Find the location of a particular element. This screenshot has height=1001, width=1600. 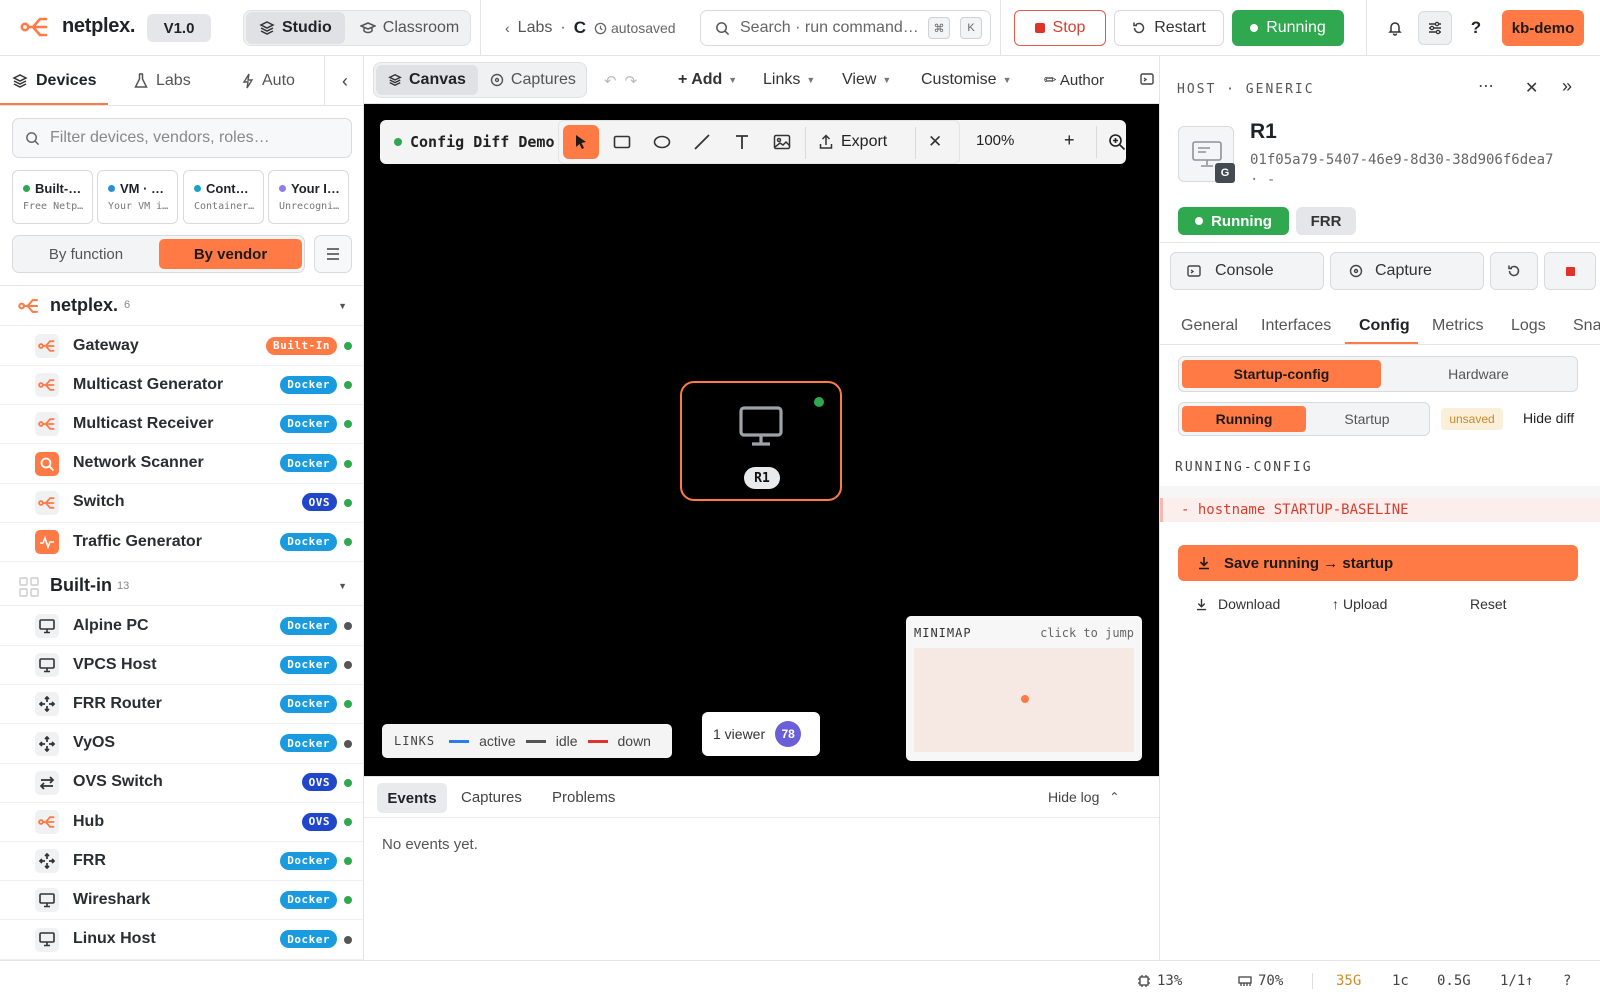

log-tab-problems: Problems is located at coordinates (583, 797).